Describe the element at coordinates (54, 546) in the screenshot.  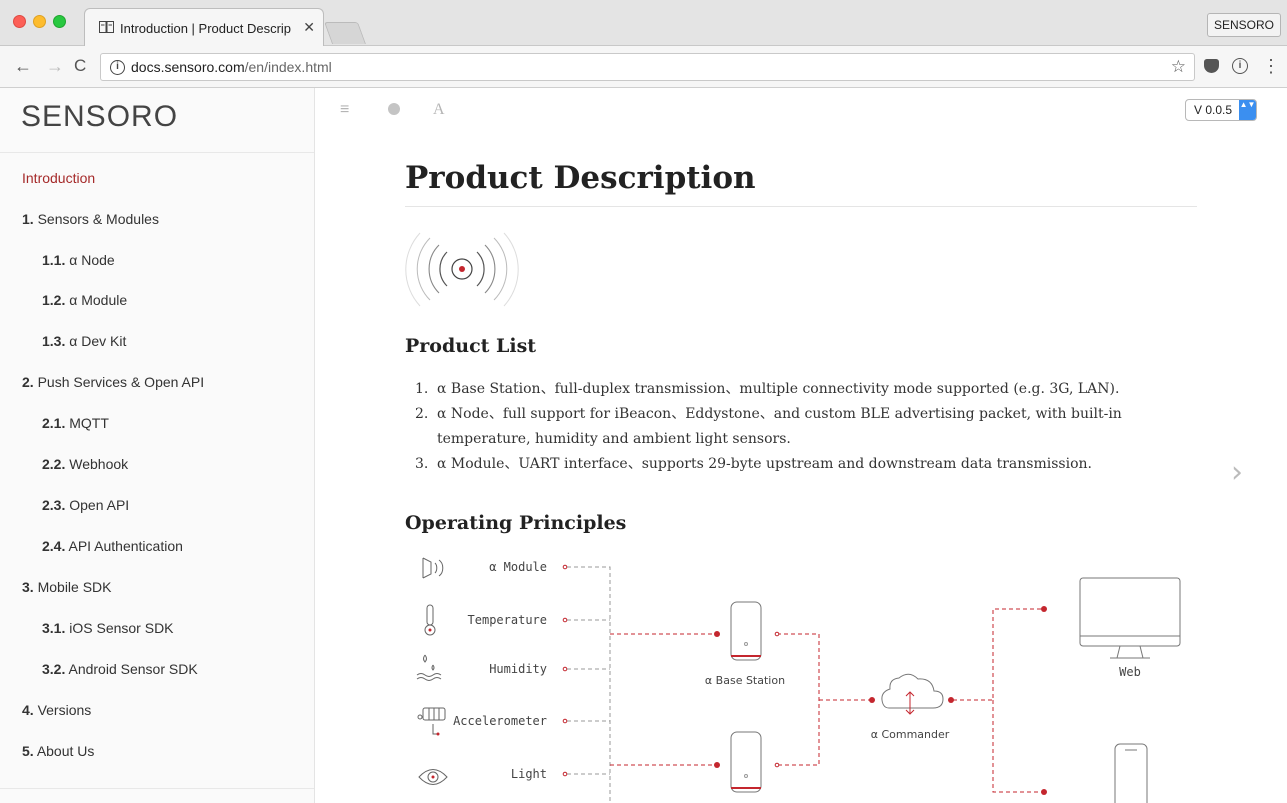
I see `sidebar-item-number: 2.4.` at that location.